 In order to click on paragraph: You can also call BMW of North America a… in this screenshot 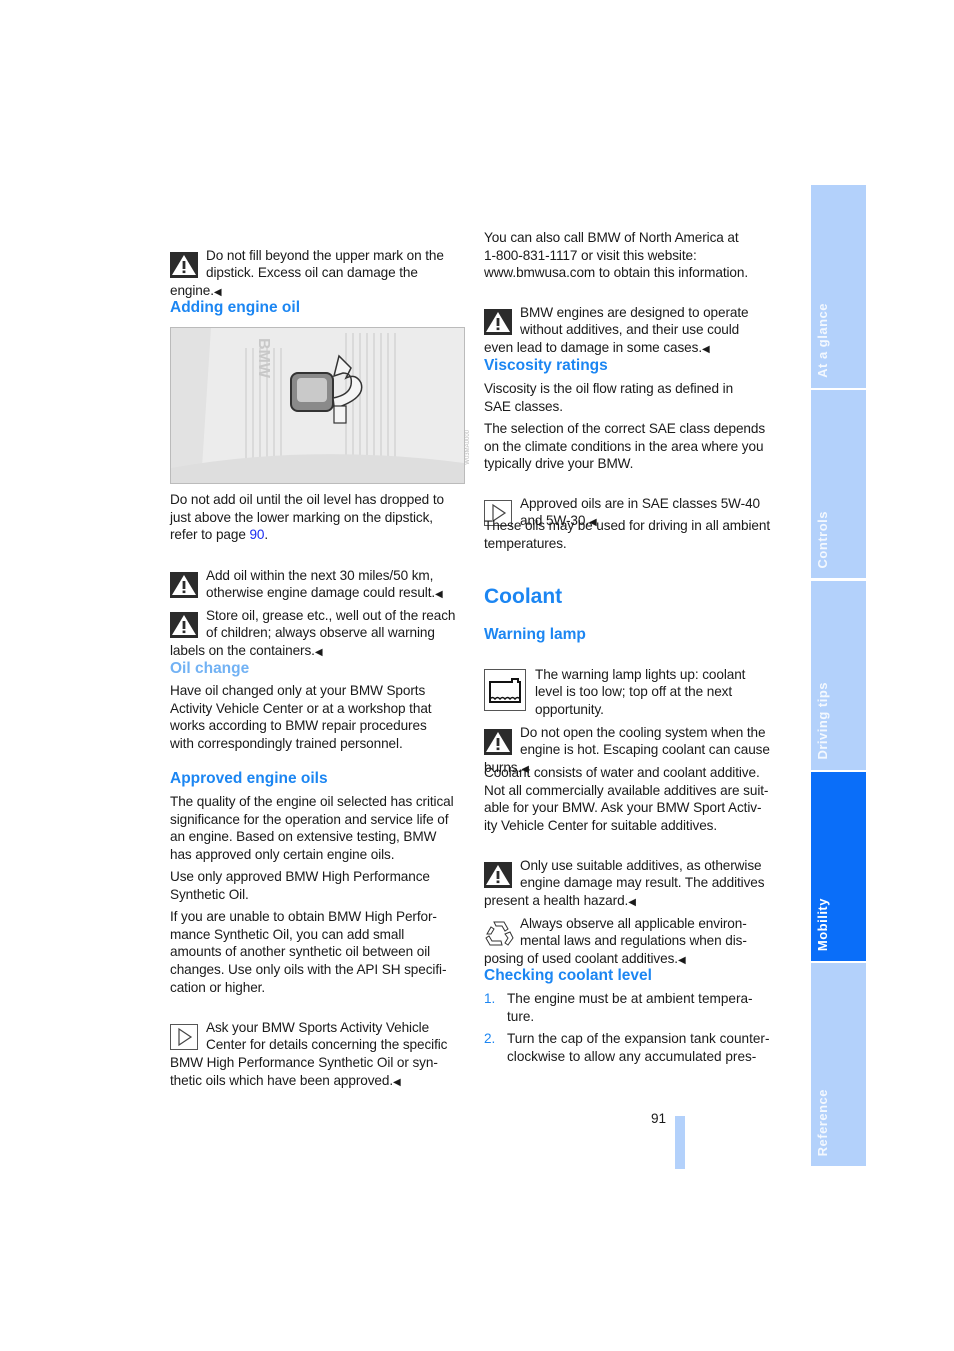, I will do `click(616, 255)`.